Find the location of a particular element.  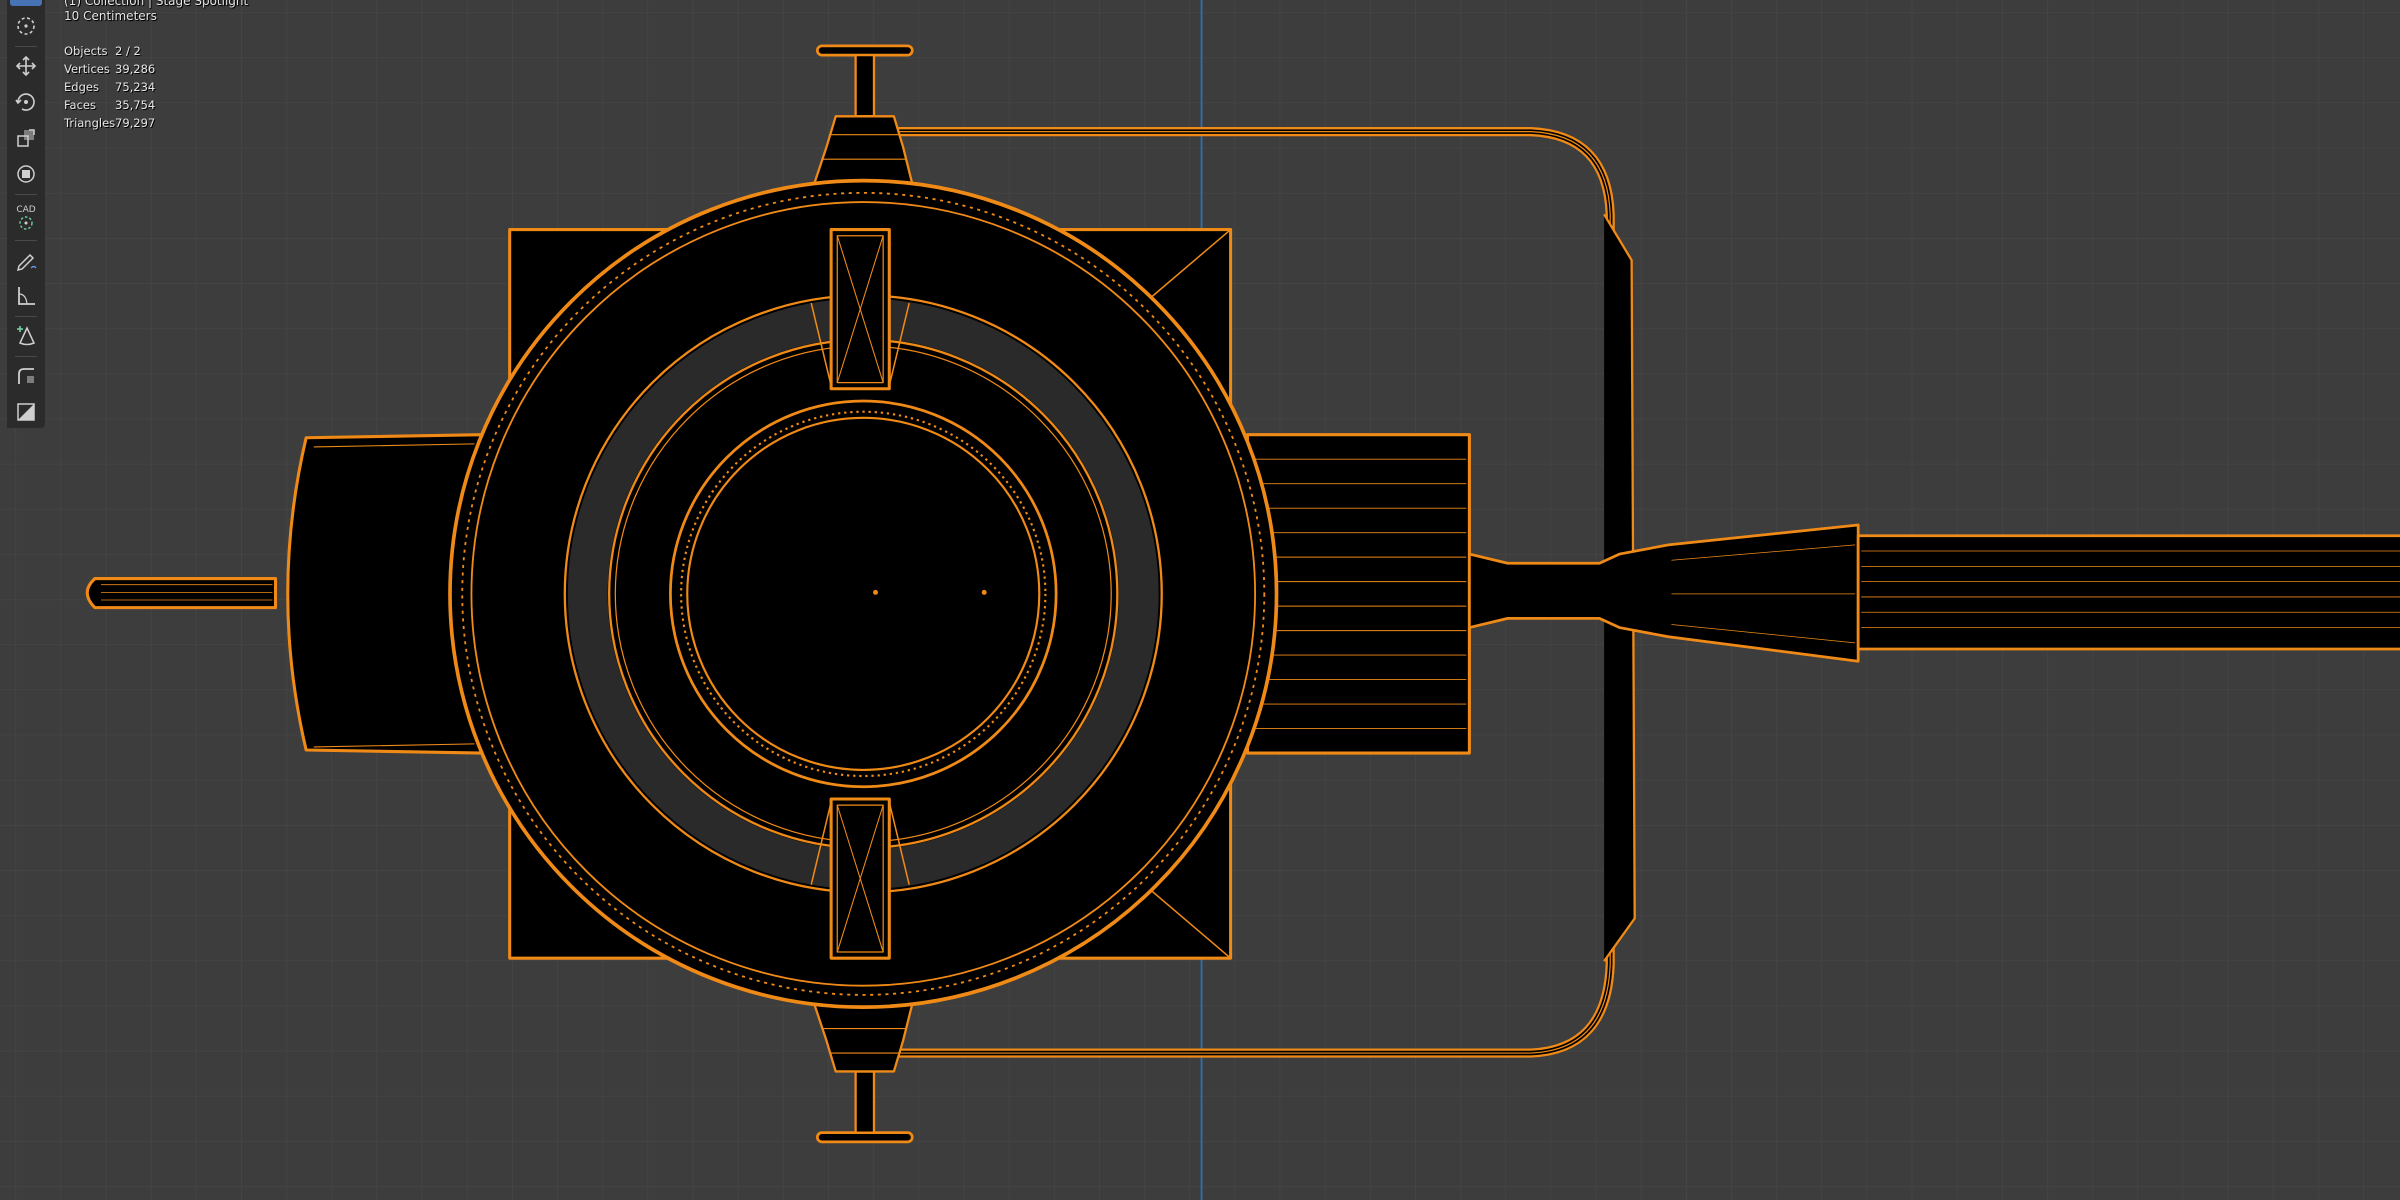

ruler-icon is located at coordinates (26, 296).